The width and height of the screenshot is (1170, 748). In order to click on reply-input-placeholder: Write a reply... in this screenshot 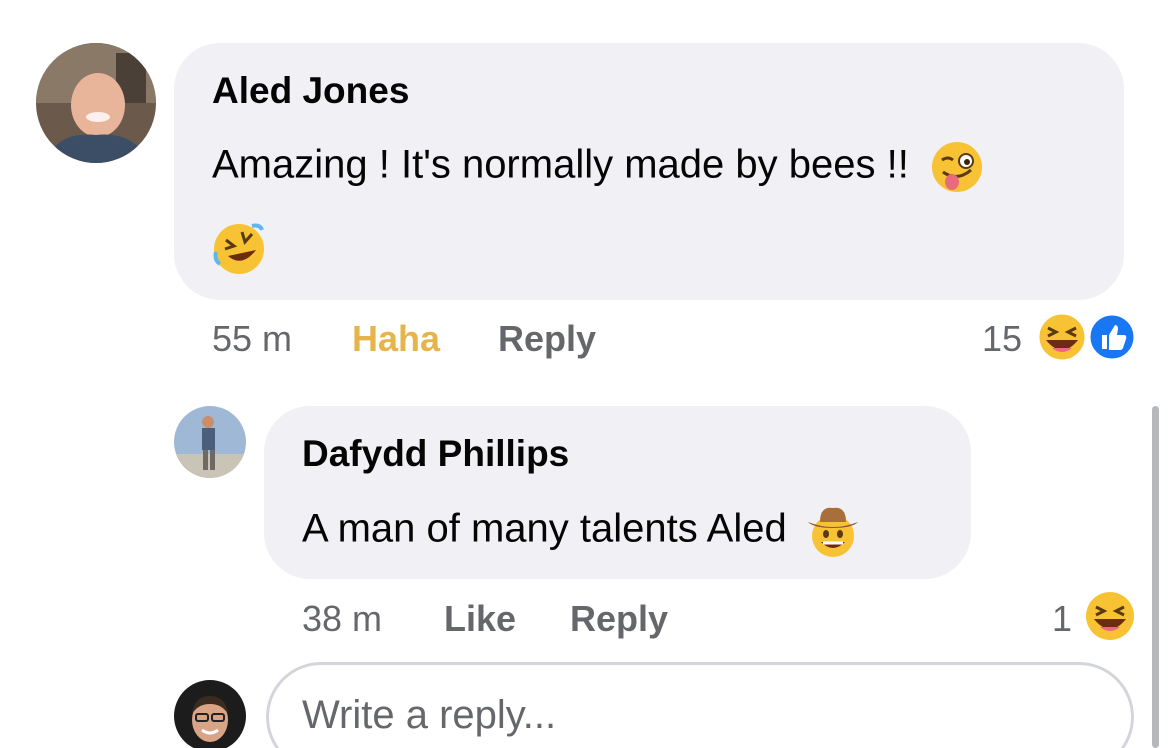, I will do `click(429, 715)`.